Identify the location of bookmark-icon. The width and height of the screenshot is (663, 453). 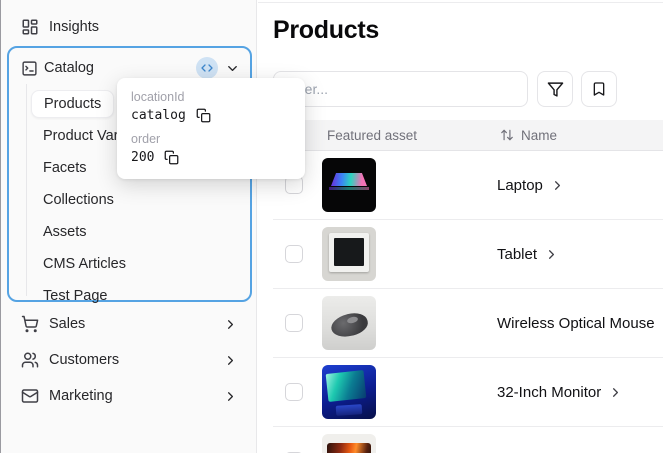
(599, 89).